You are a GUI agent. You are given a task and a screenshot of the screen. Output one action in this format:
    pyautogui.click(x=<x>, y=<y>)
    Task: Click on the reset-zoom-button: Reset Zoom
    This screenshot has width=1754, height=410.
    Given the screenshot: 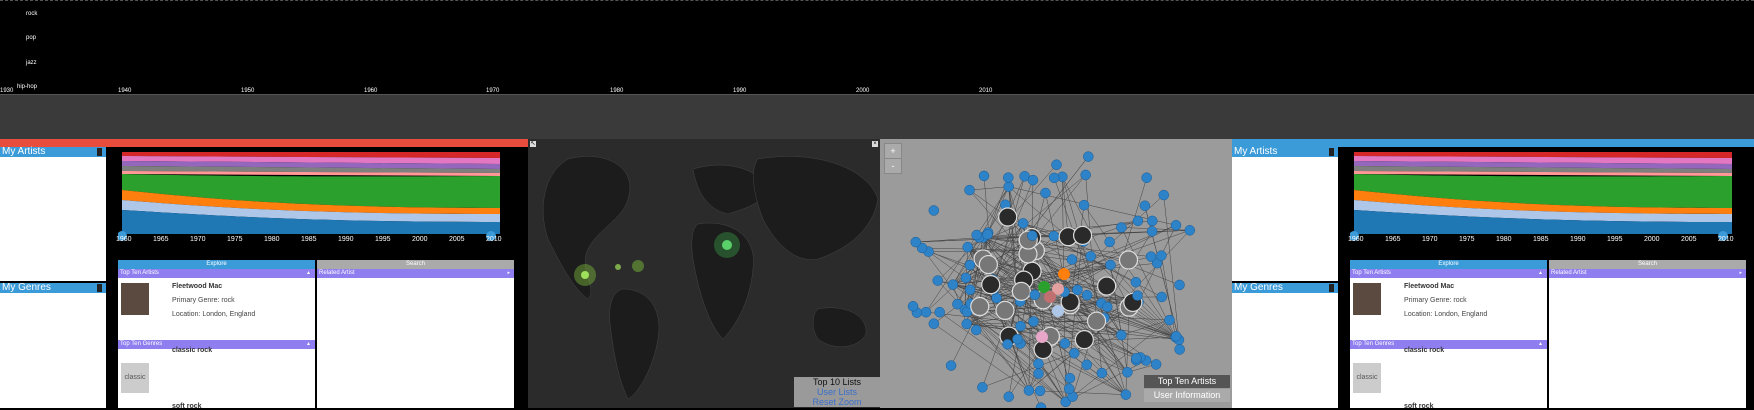 What is the action you would take?
    pyautogui.click(x=837, y=402)
    